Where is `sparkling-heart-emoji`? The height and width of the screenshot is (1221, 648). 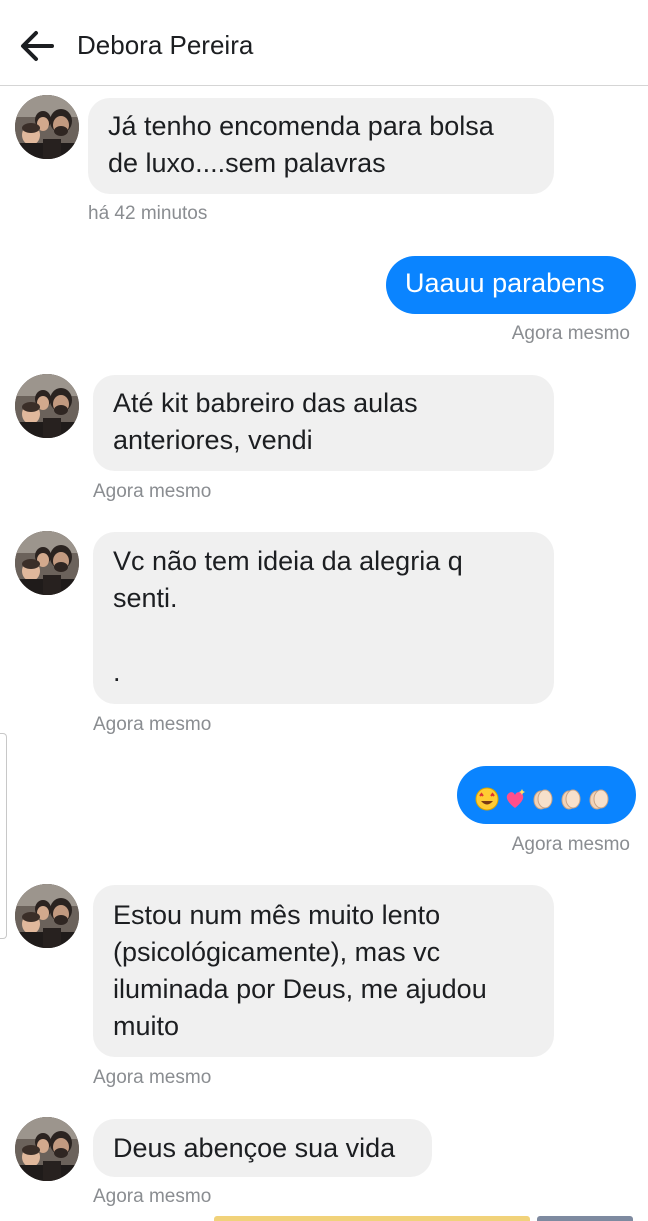 sparkling-heart-emoji is located at coordinates (515, 798).